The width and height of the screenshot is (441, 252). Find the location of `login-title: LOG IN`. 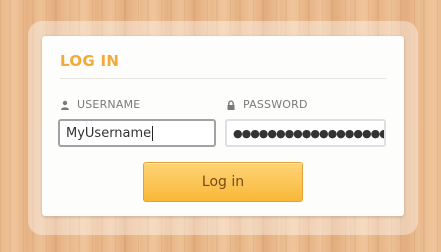

login-title: LOG IN is located at coordinates (90, 61).